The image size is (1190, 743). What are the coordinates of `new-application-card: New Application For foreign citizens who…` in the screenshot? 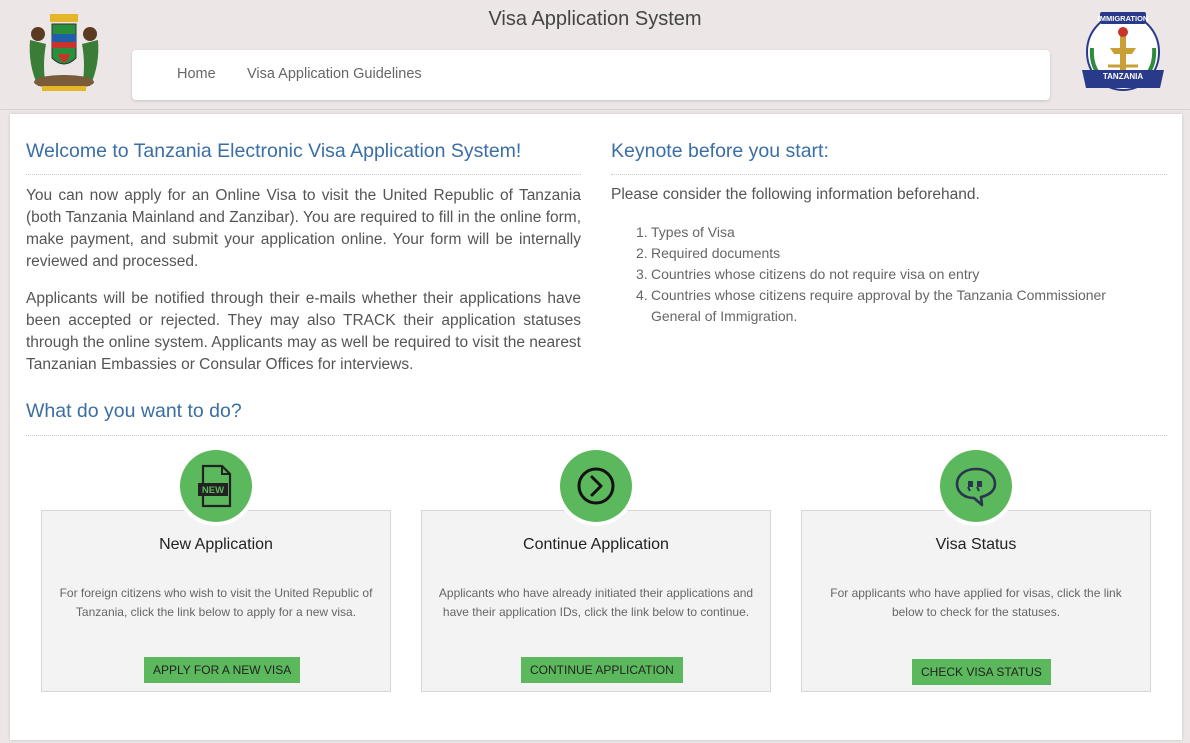 It's located at (216, 601).